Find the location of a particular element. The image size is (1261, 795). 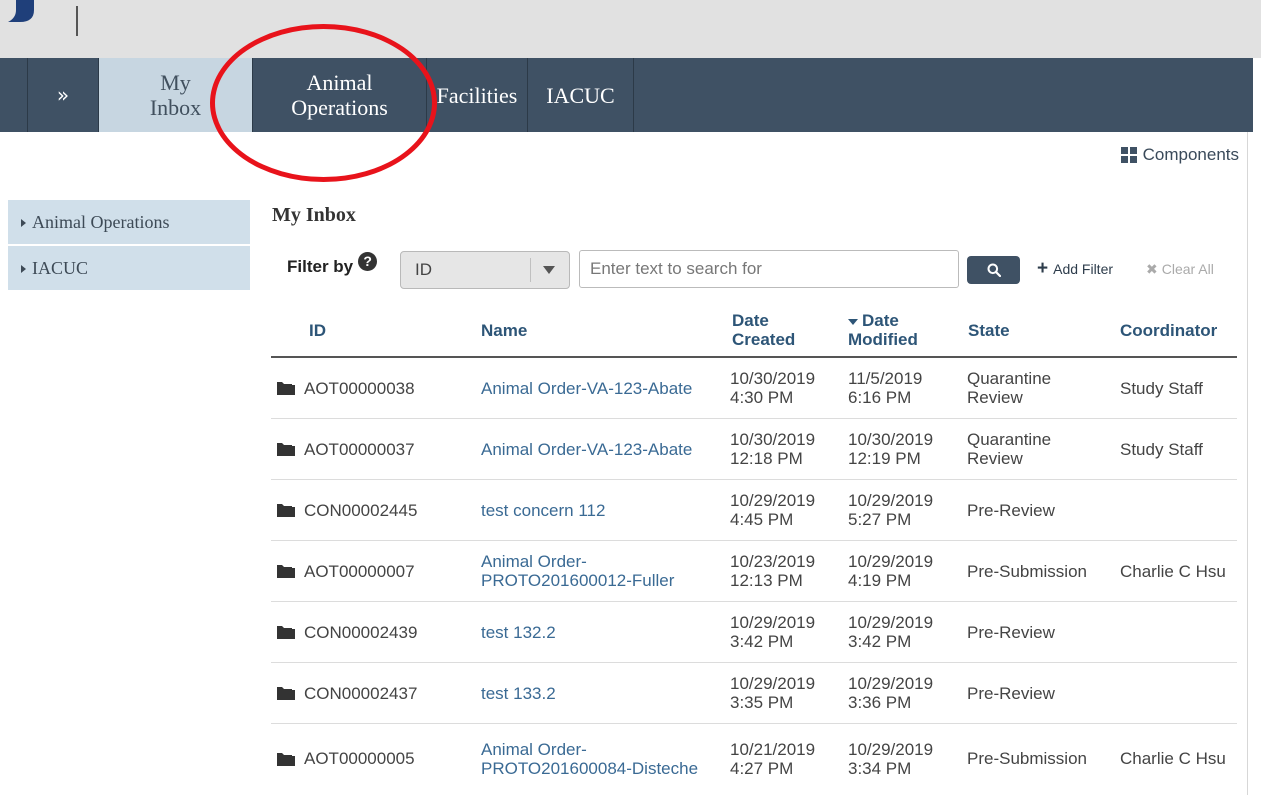

column-header-label: Coordinator is located at coordinates (1169, 330).